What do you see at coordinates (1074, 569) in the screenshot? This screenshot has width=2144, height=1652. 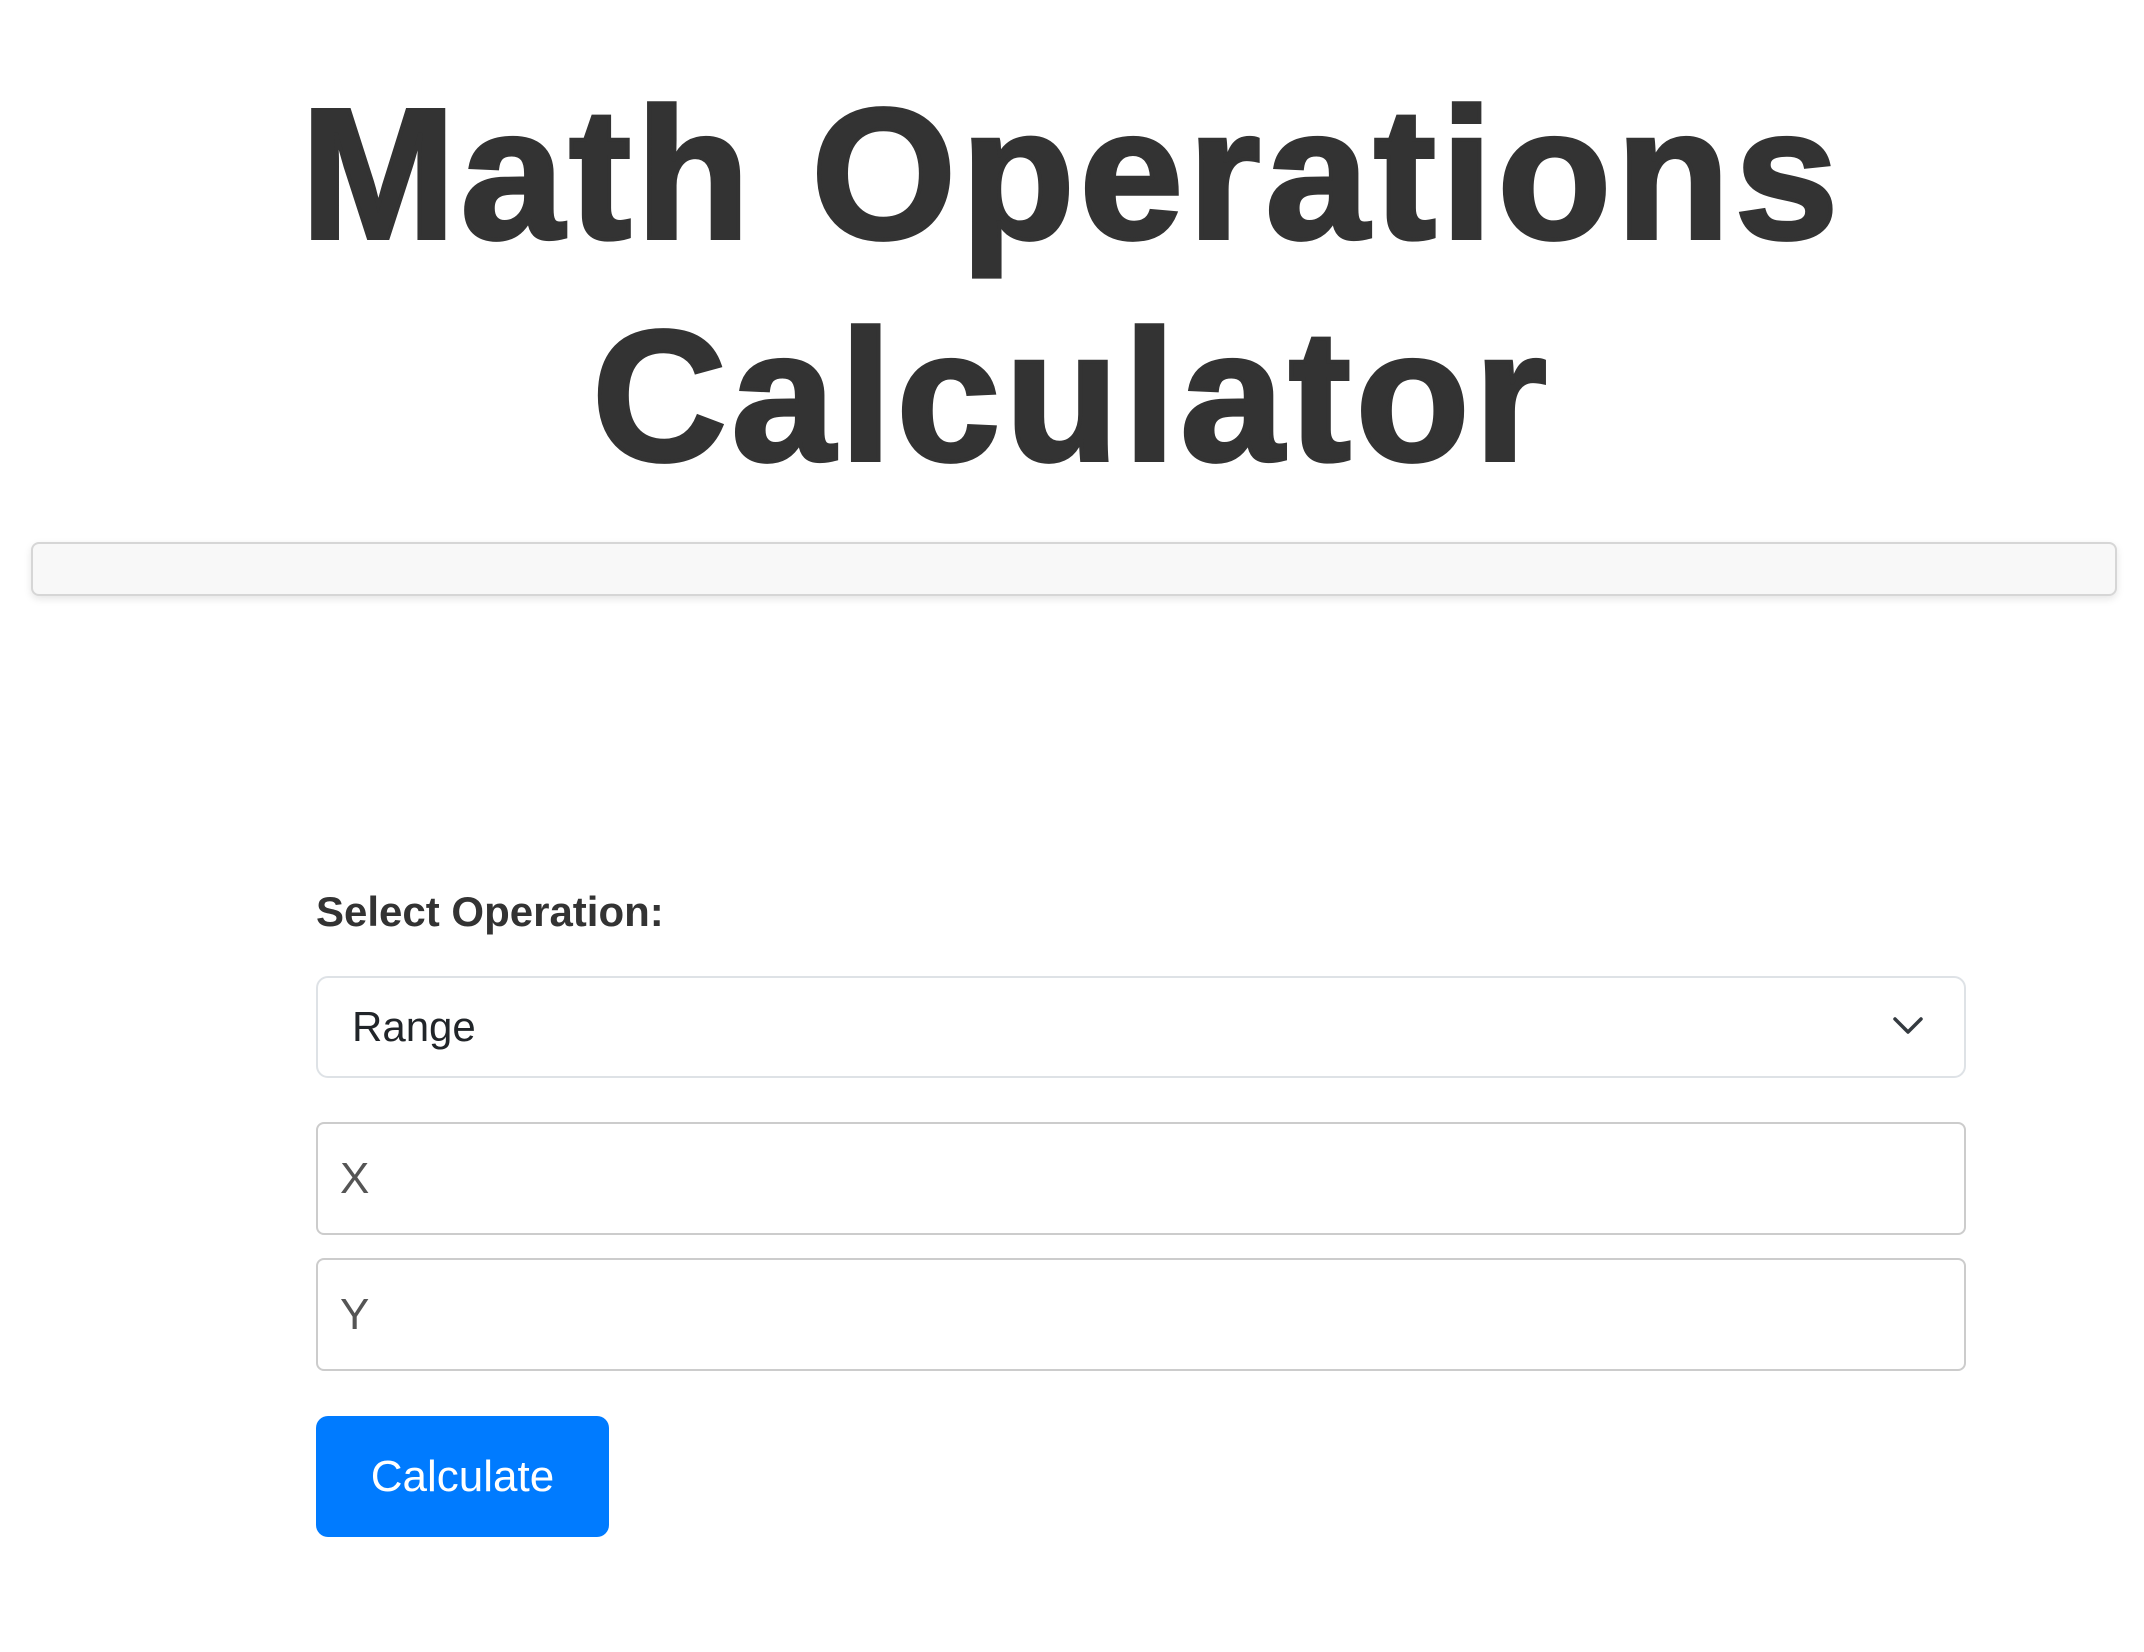 I see `result-display` at bounding box center [1074, 569].